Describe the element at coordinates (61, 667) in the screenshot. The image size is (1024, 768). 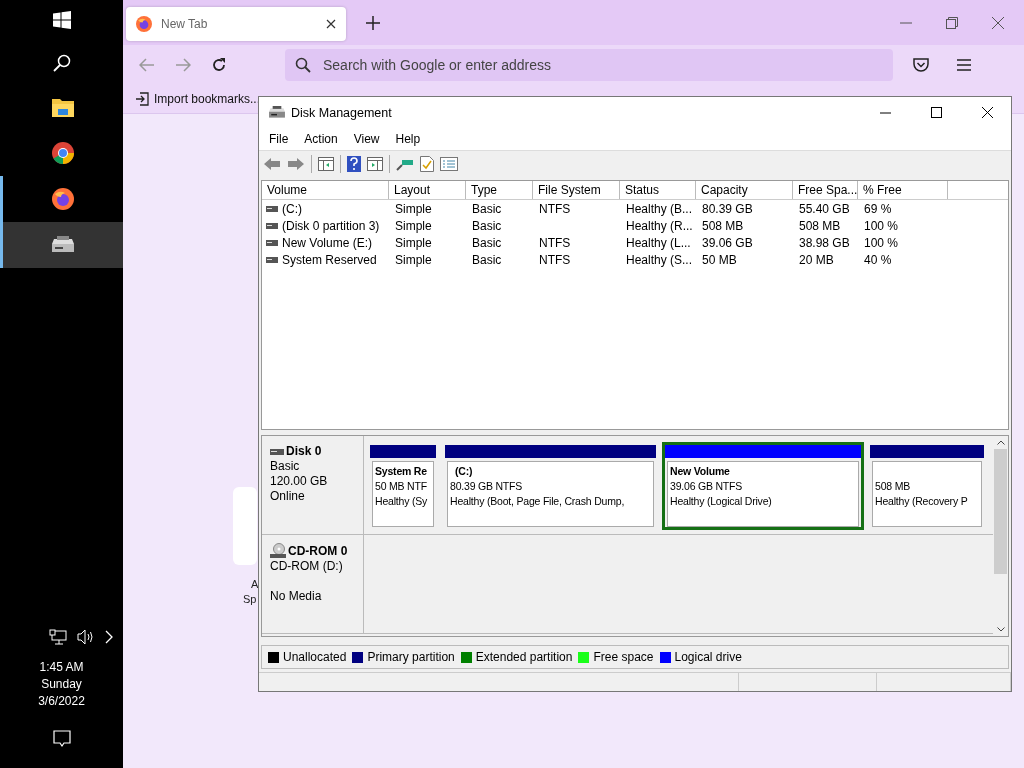
I see `clock-time: 1:45 AM` at that location.